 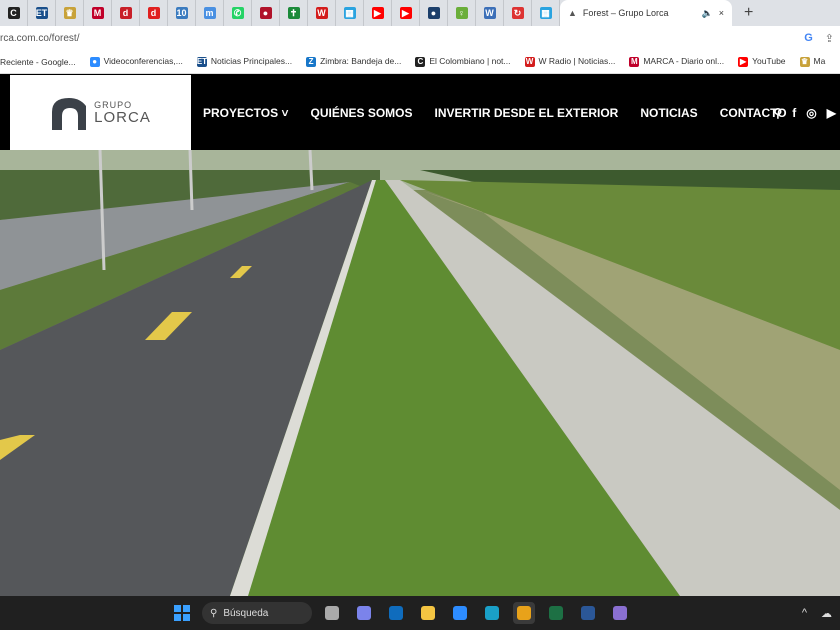 I want to click on taskbar-file-explorer, so click(x=428, y=613).